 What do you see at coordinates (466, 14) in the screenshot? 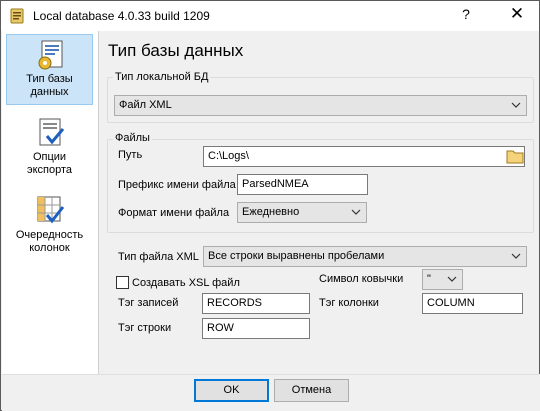
I see `help-button: ?` at bounding box center [466, 14].